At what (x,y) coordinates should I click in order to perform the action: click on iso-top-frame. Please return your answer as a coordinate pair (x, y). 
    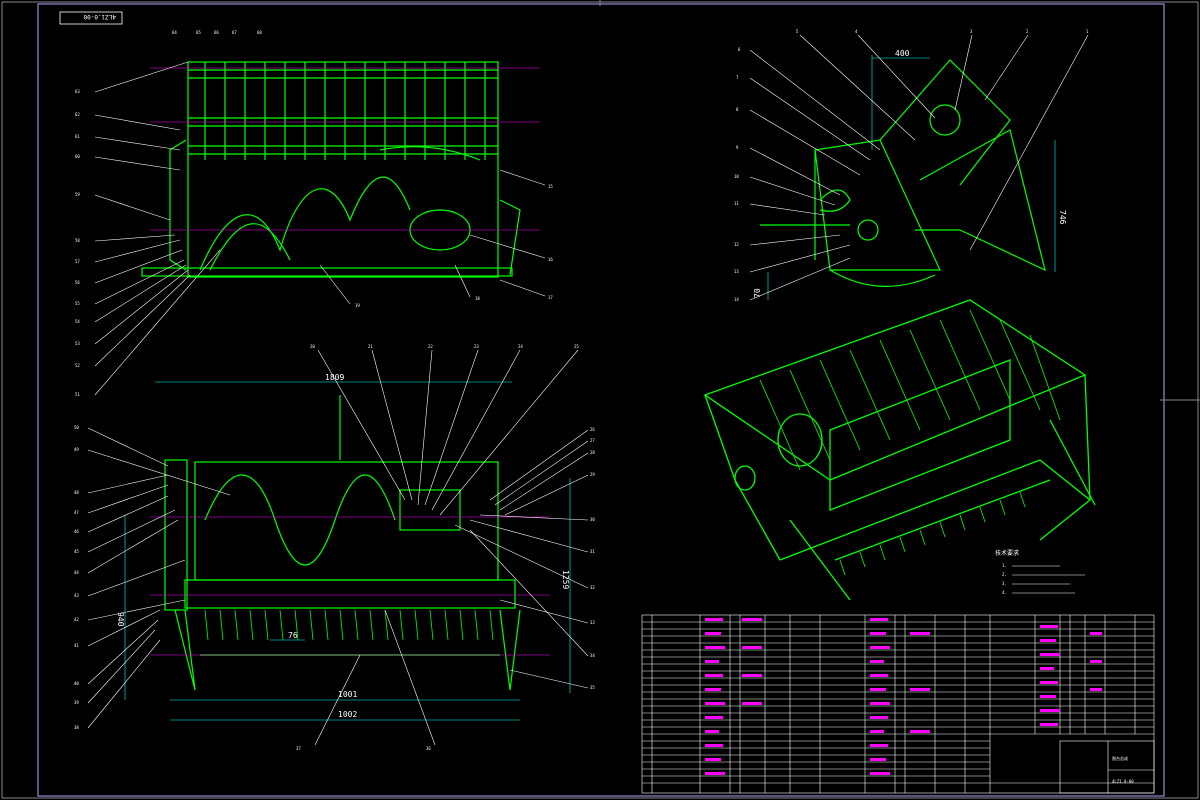
    Looking at the image, I should click on (895, 390).